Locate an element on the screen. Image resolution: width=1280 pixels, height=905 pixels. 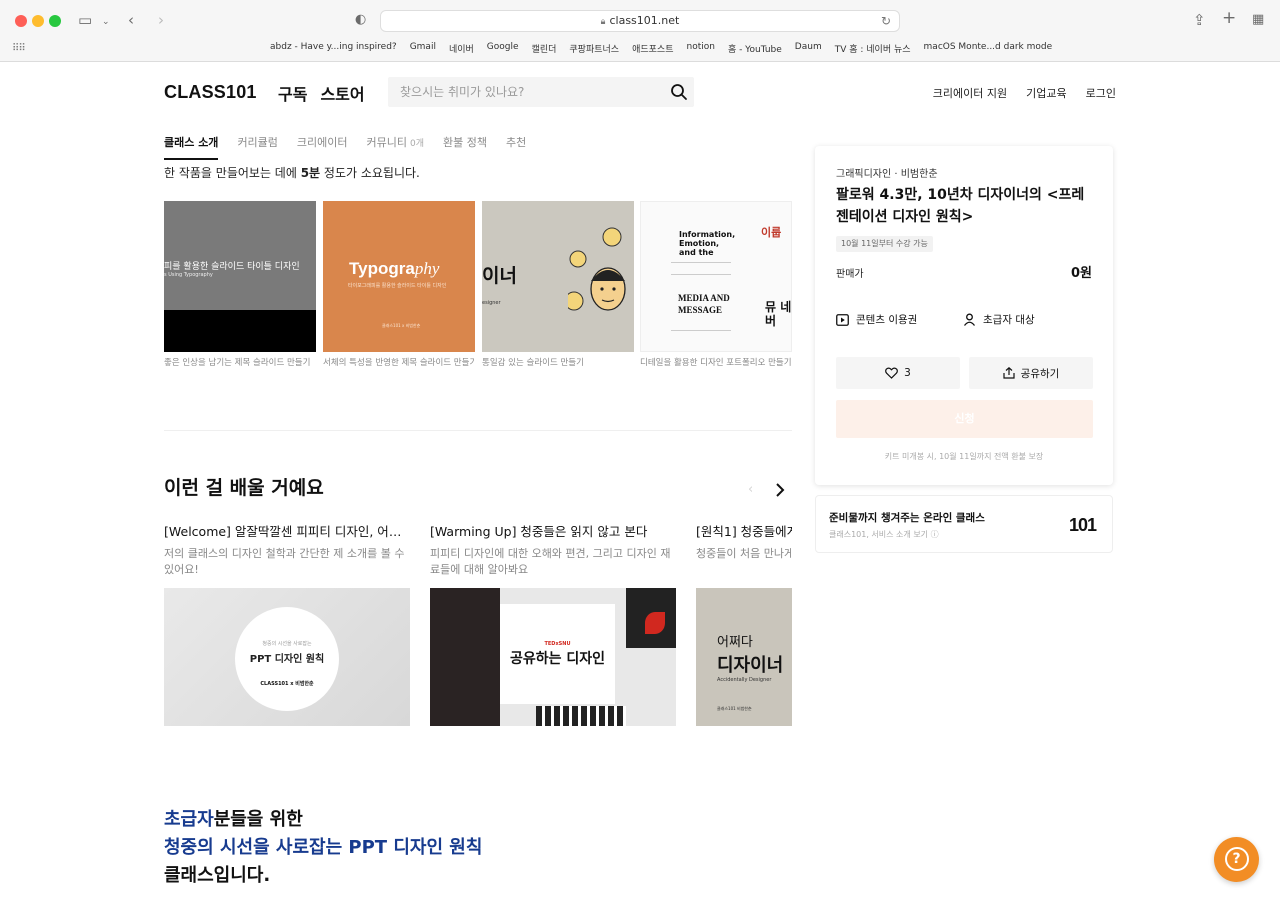
gallery-image-side: 뮤 네버 is located at coordinates (778, 314).